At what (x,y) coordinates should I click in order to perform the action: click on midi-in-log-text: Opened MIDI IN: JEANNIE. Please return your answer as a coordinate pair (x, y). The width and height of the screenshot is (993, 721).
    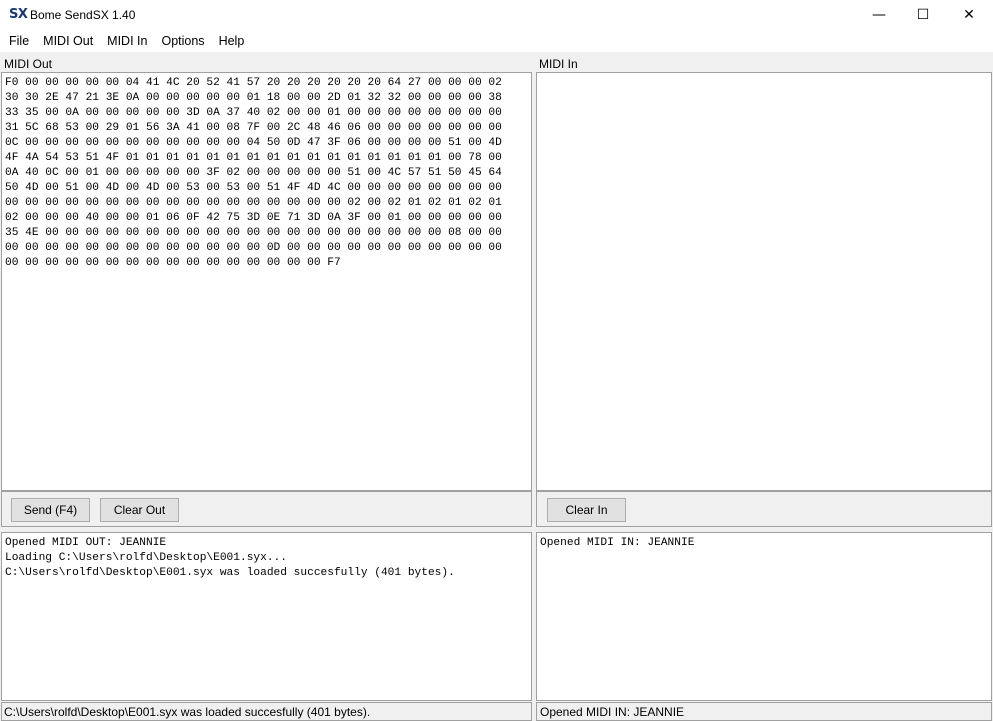
    Looking at the image, I should click on (617, 543).